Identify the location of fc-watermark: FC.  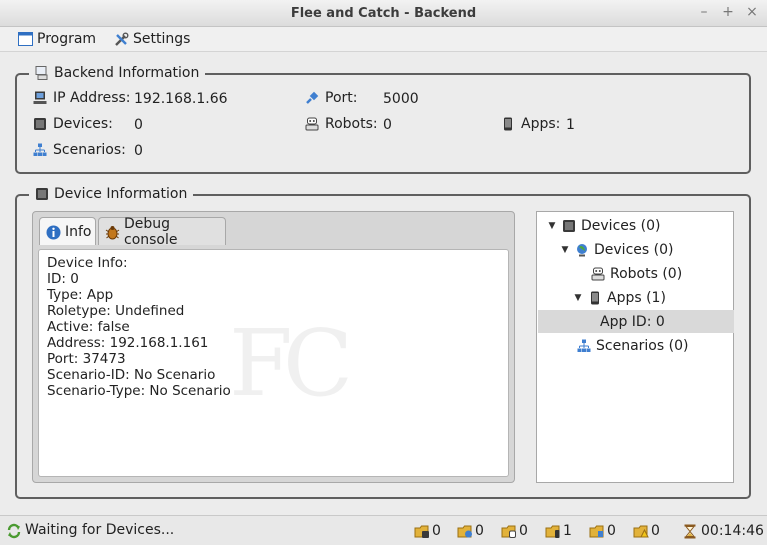
(291, 363).